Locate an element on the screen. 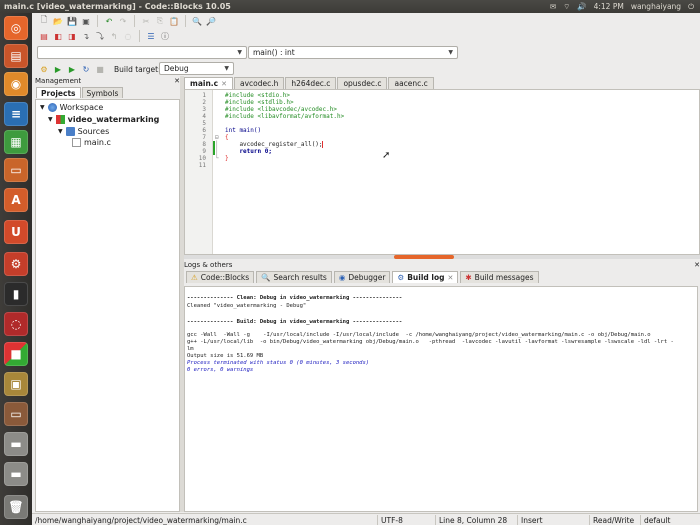  run-icon: ▶ is located at coordinates (58, 69).